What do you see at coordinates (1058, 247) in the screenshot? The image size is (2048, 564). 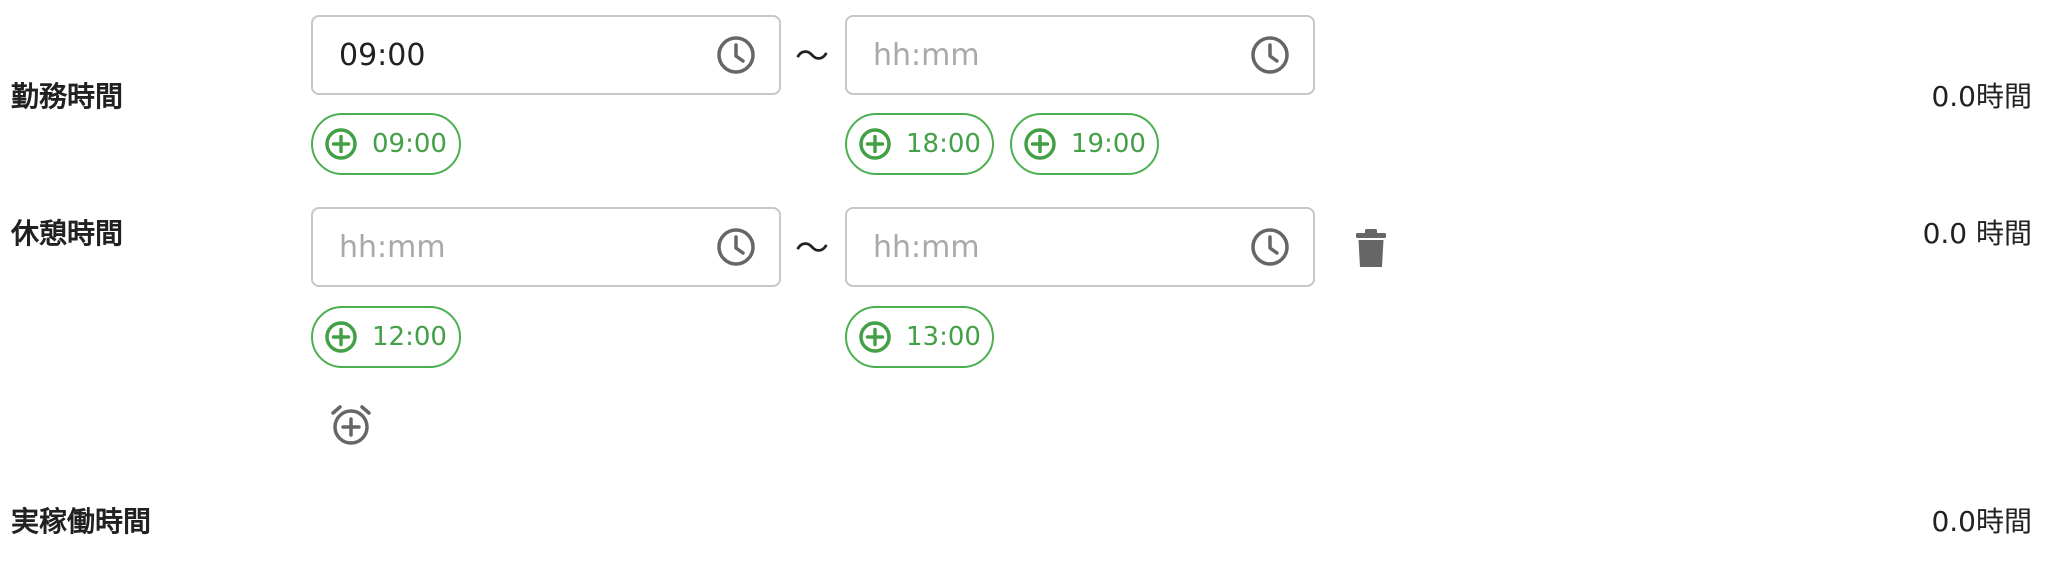 I see `break-end-time-input` at bounding box center [1058, 247].